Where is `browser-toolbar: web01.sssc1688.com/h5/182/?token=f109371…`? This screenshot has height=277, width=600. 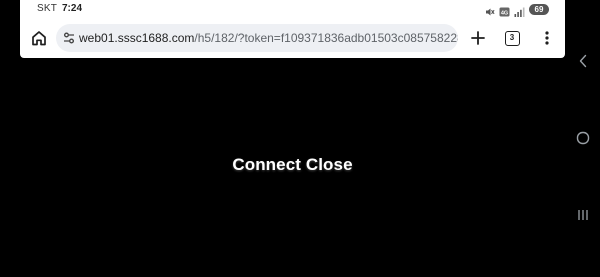
browser-toolbar: web01.sssc1688.com/h5/182/?token=f109371… is located at coordinates (292, 38).